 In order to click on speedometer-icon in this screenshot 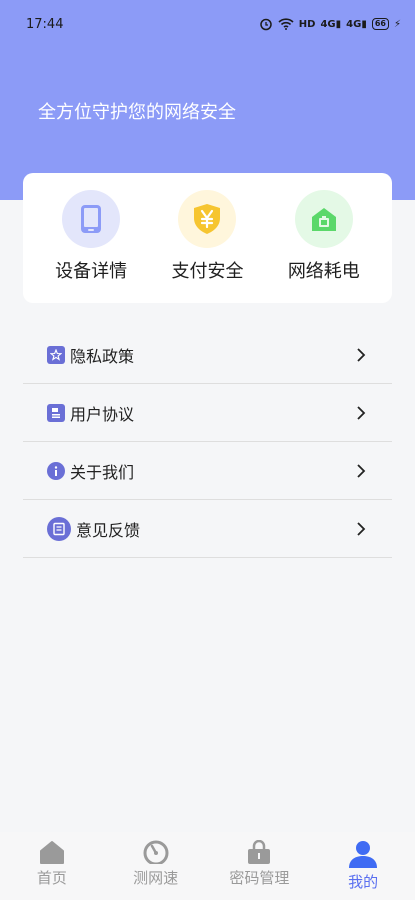, I will do `click(156, 852)`.